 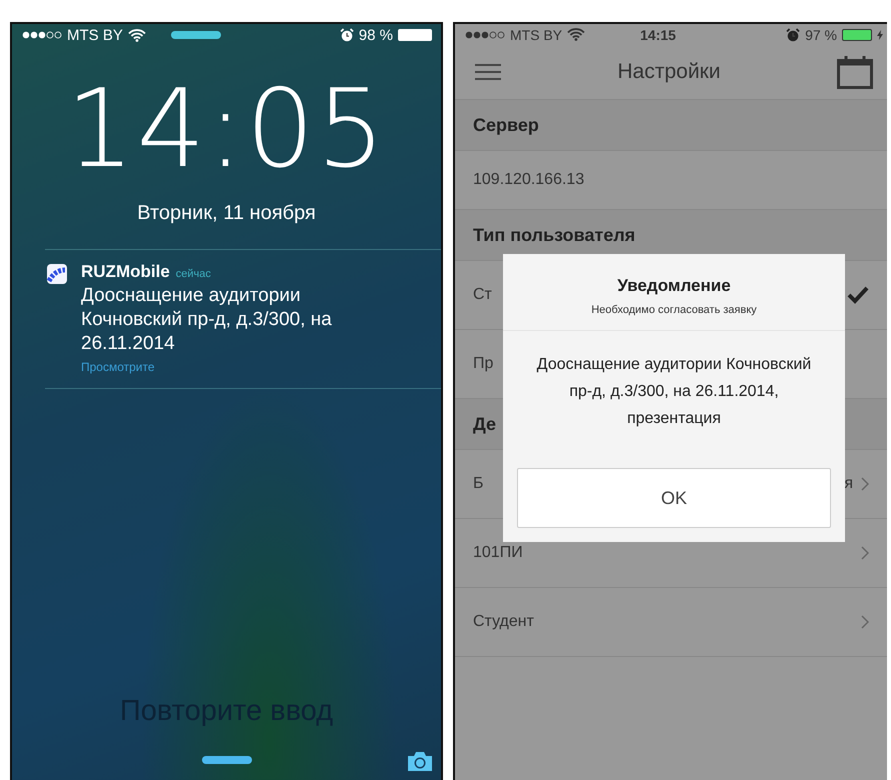 What do you see at coordinates (227, 760) in the screenshot?
I see `control-center-handle` at bounding box center [227, 760].